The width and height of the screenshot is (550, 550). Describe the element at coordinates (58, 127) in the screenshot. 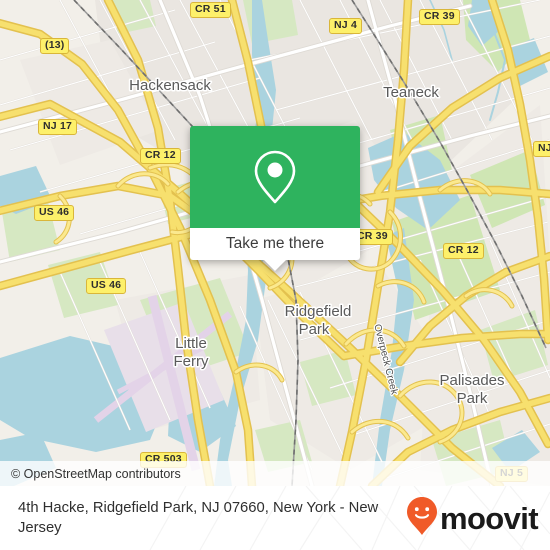

I see `route-shield: NJ 17` at that location.